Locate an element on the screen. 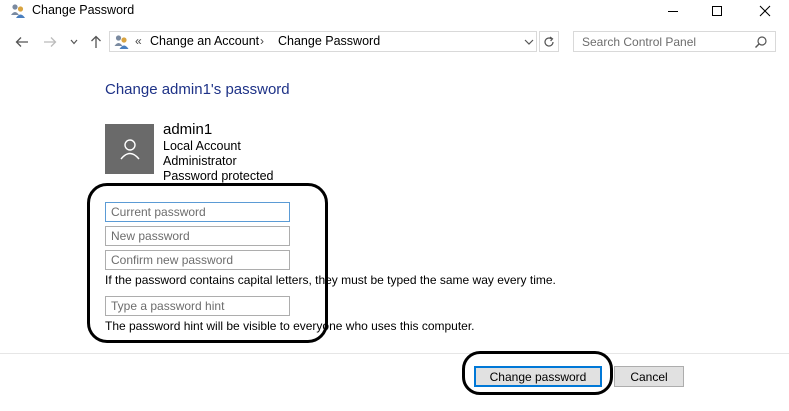 The image size is (789, 411). close-icon is located at coordinates (765, 11).